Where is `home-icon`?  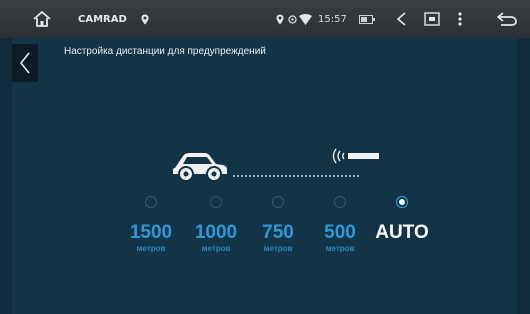 home-icon is located at coordinates (42, 19).